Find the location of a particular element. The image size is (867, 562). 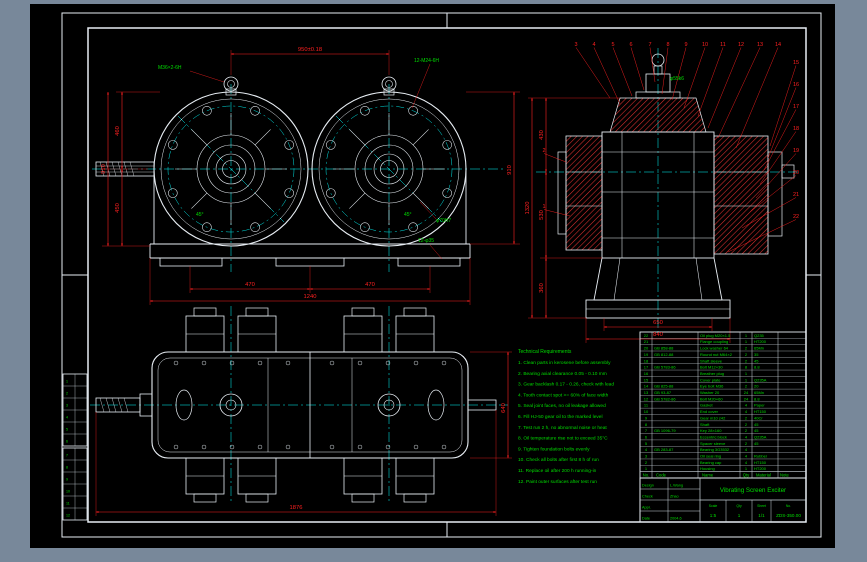

left-table-cell: 1 is located at coordinates (67, 382).